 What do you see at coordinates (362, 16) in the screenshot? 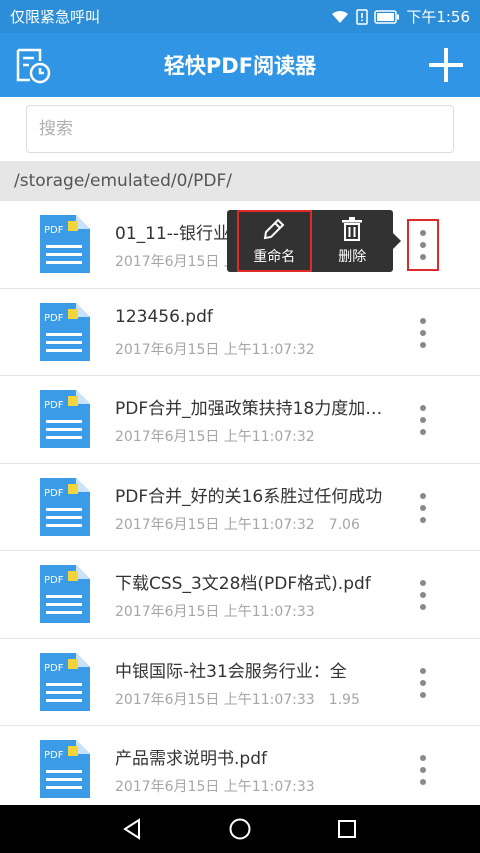
I see `sim-alert-icon` at bounding box center [362, 16].